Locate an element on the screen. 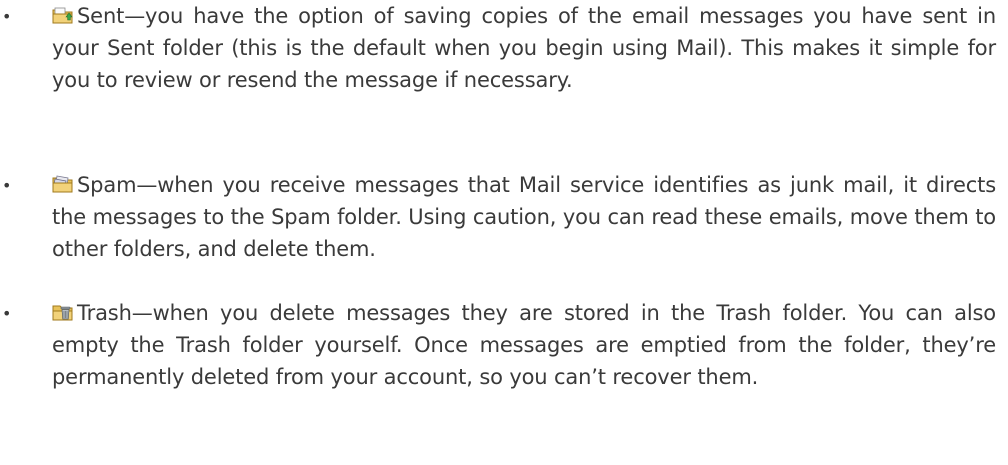 This screenshot has width=1008, height=465. folder-name-sent: Sent is located at coordinates (101, 16).